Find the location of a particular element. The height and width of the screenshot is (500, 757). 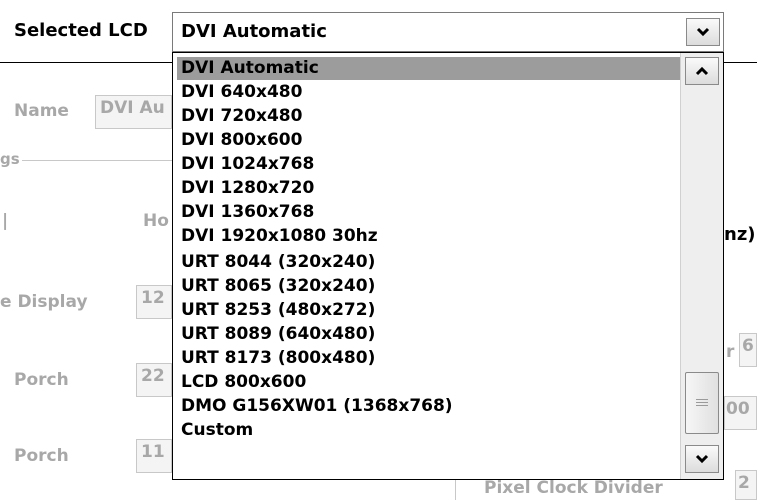

right-field: 6 is located at coordinates (748, 350).